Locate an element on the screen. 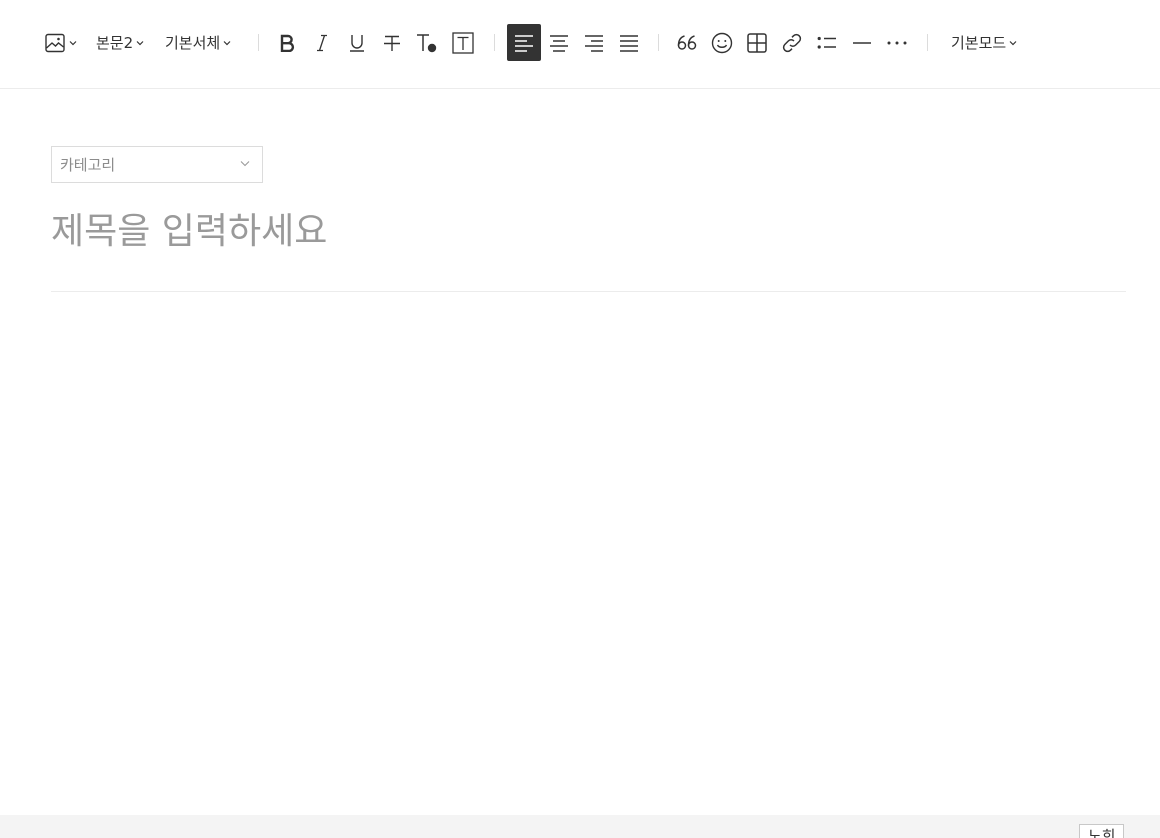  font-family-dropdown: 기본서체 is located at coordinates (198, 42).